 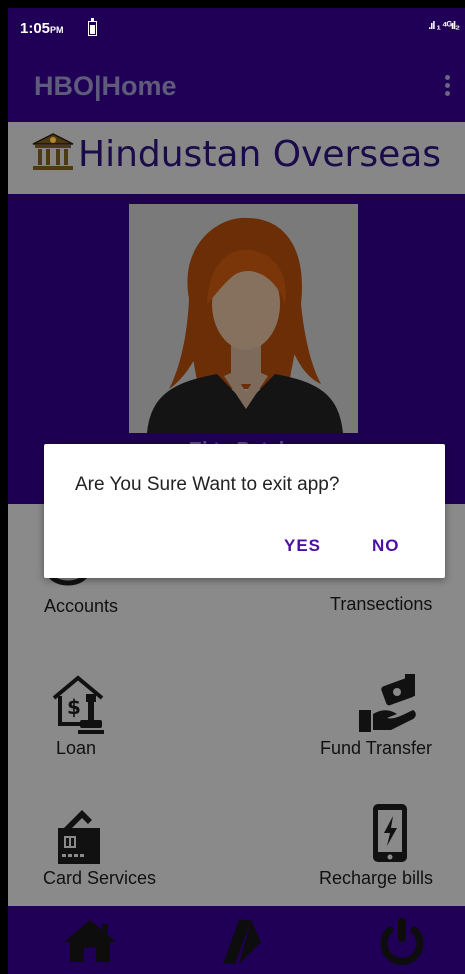 I want to click on bottom-navigation, so click(x=236, y=940).